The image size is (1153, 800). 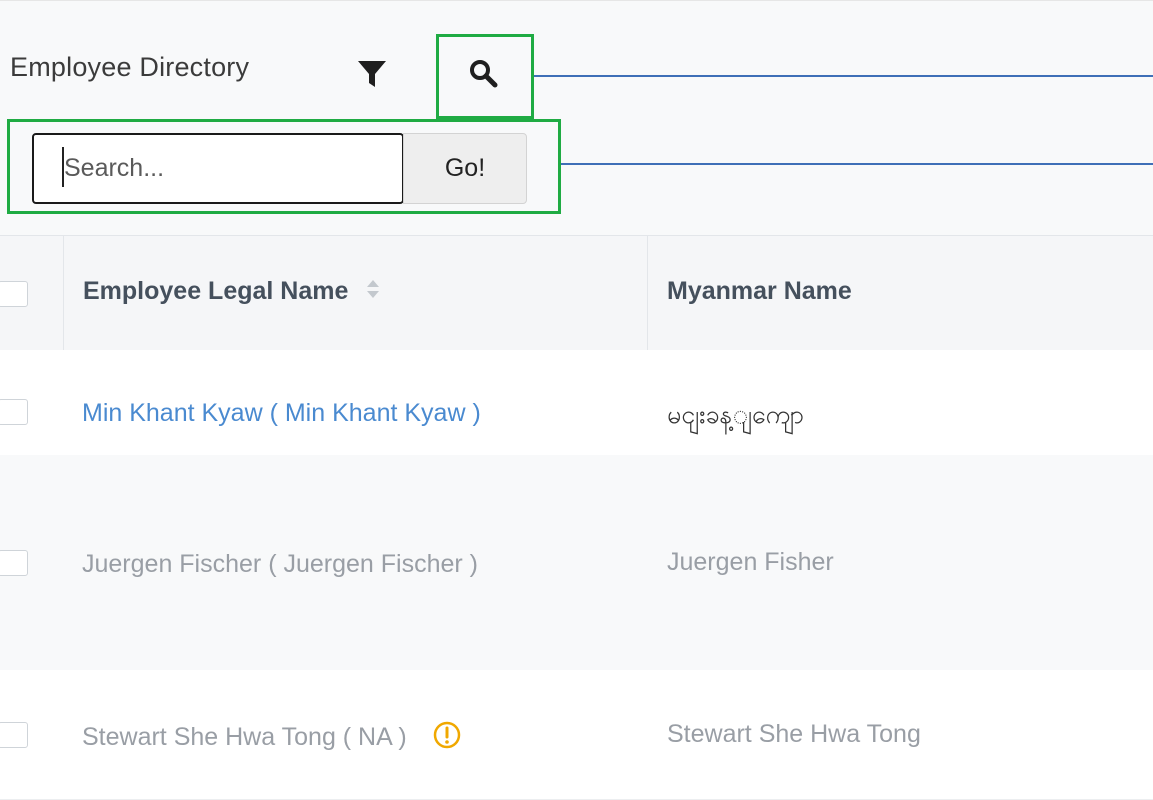 What do you see at coordinates (576, 293) in the screenshot?
I see `table-header: Employee Legal Name Myanmar Name` at bounding box center [576, 293].